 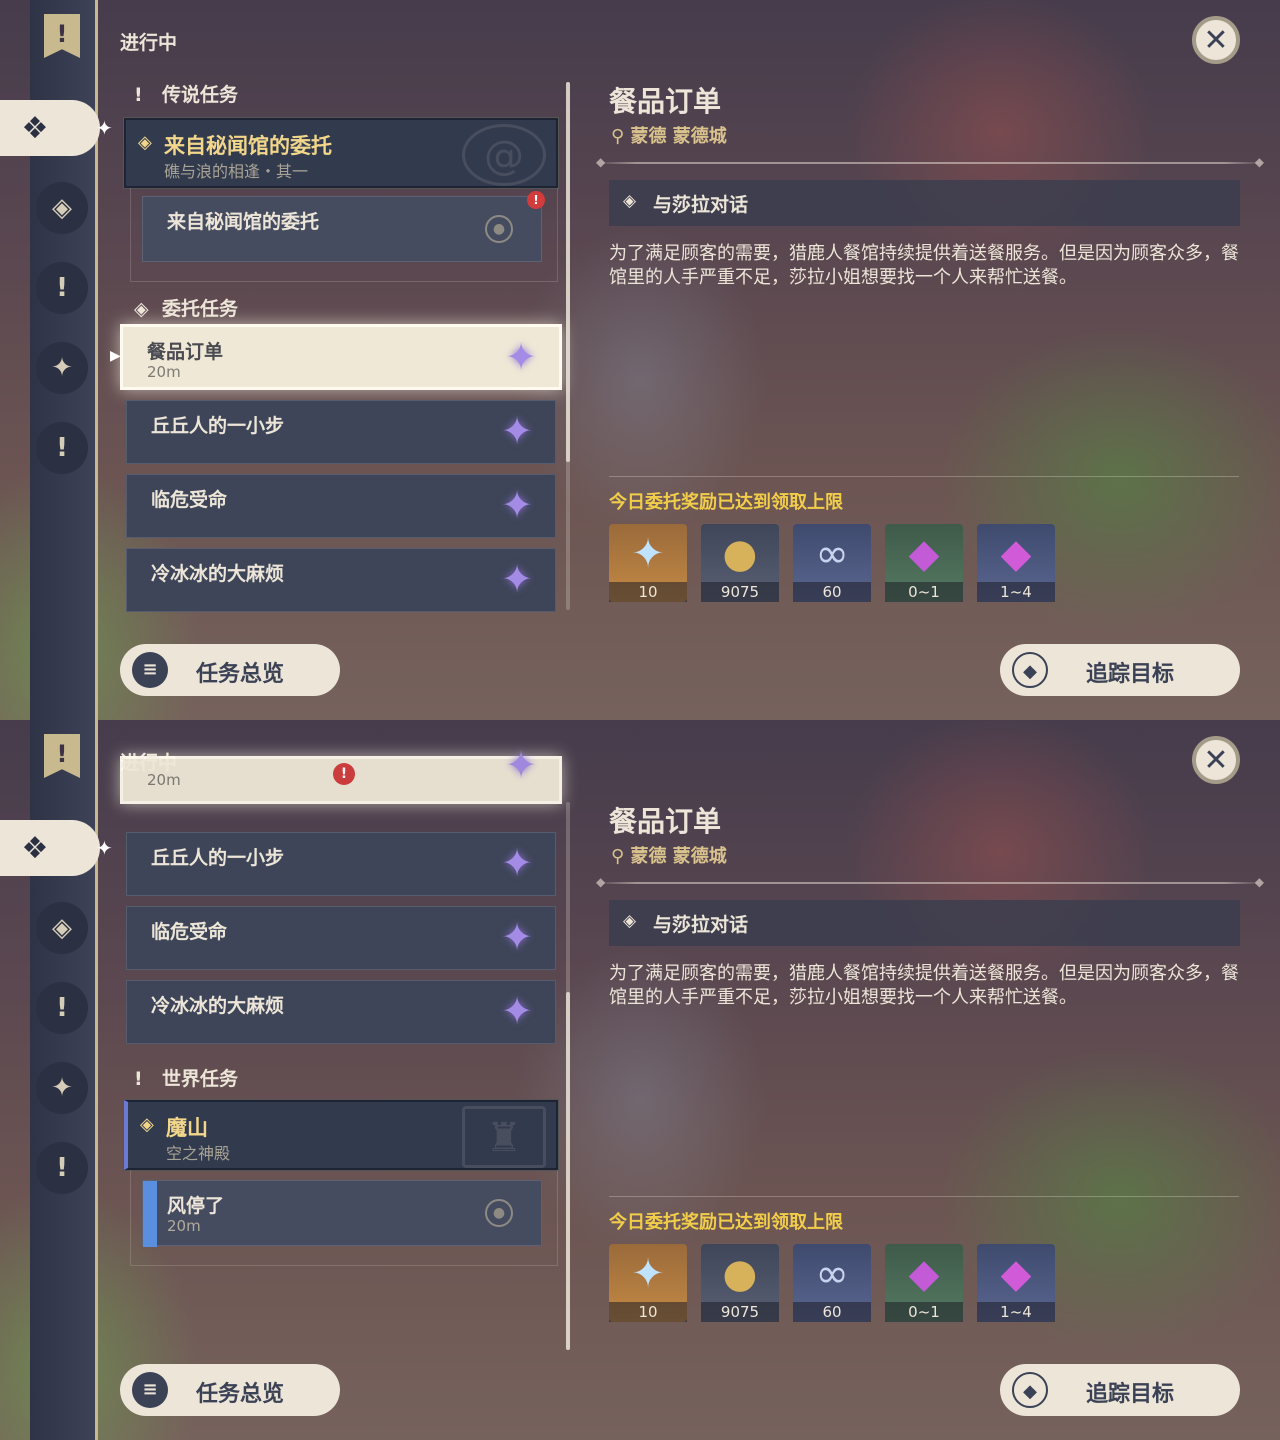 What do you see at coordinates (62, 36) in the screenshot?
I see `quest-banner-icon: !` at bounding box center [62, 36].